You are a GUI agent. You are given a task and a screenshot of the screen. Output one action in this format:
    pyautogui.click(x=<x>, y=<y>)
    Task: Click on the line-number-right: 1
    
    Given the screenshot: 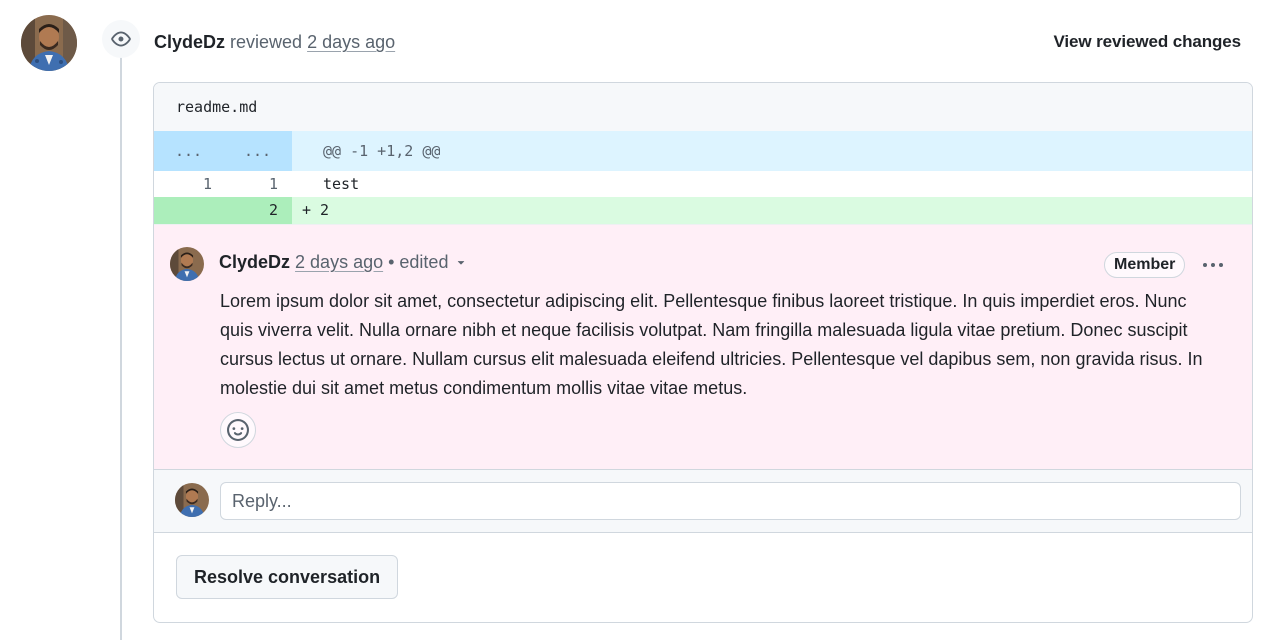 What is the action you would take?
    pyautogui.click(x=257, y=184)
    